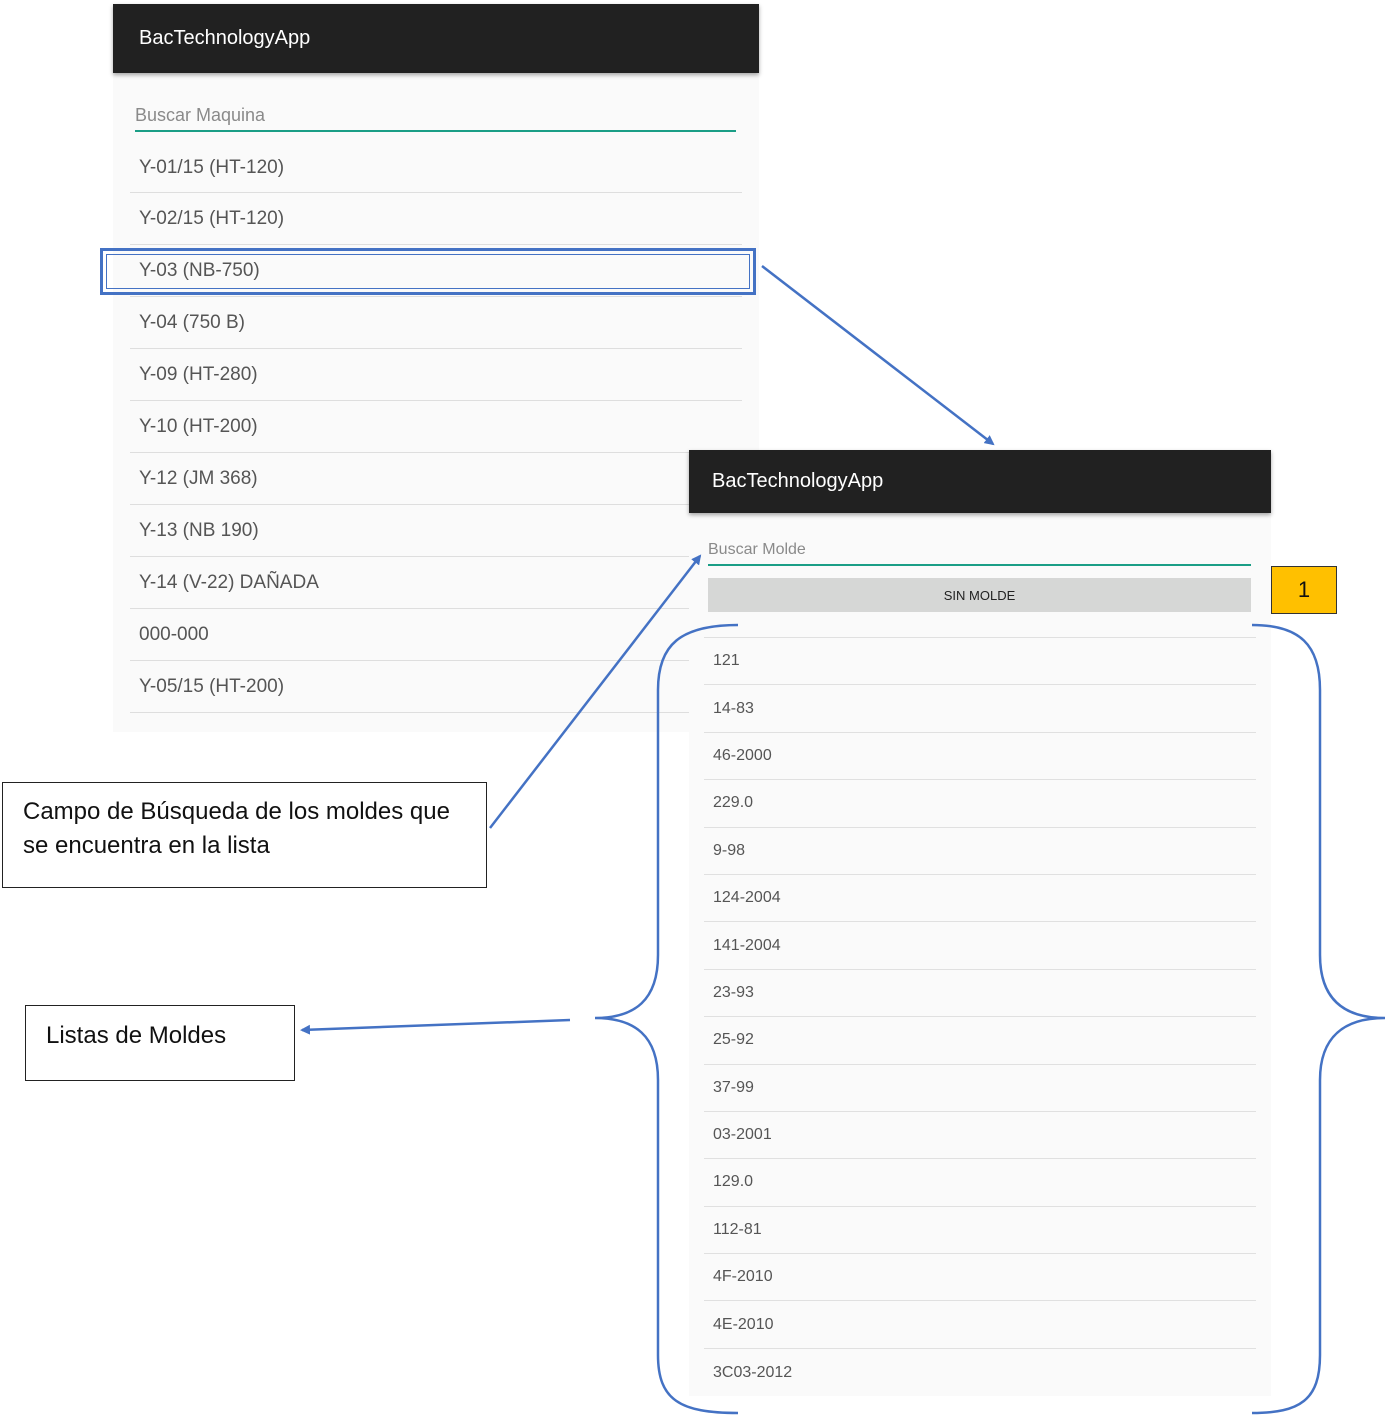 The height and width of the screenshot is (1416, 1386). What do you see at coordinates (436, 479) in the screenshot?
I see `machine-list-item: Y-12 (JM 368)` at bounding box center [436, 479].